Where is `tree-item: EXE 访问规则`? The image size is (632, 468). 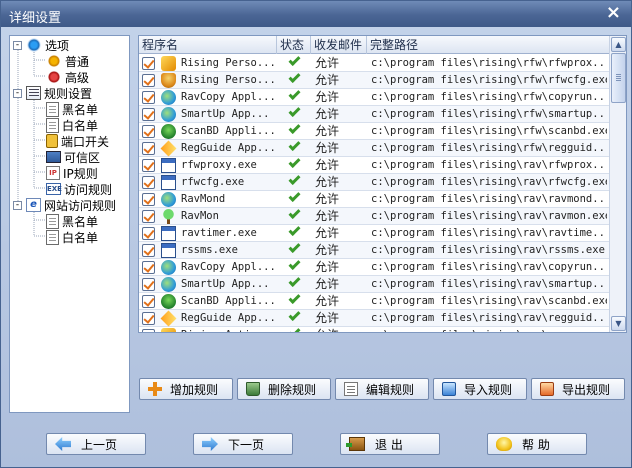 tree-item: EXE 访问规则 is located at coordinates (79, 189).